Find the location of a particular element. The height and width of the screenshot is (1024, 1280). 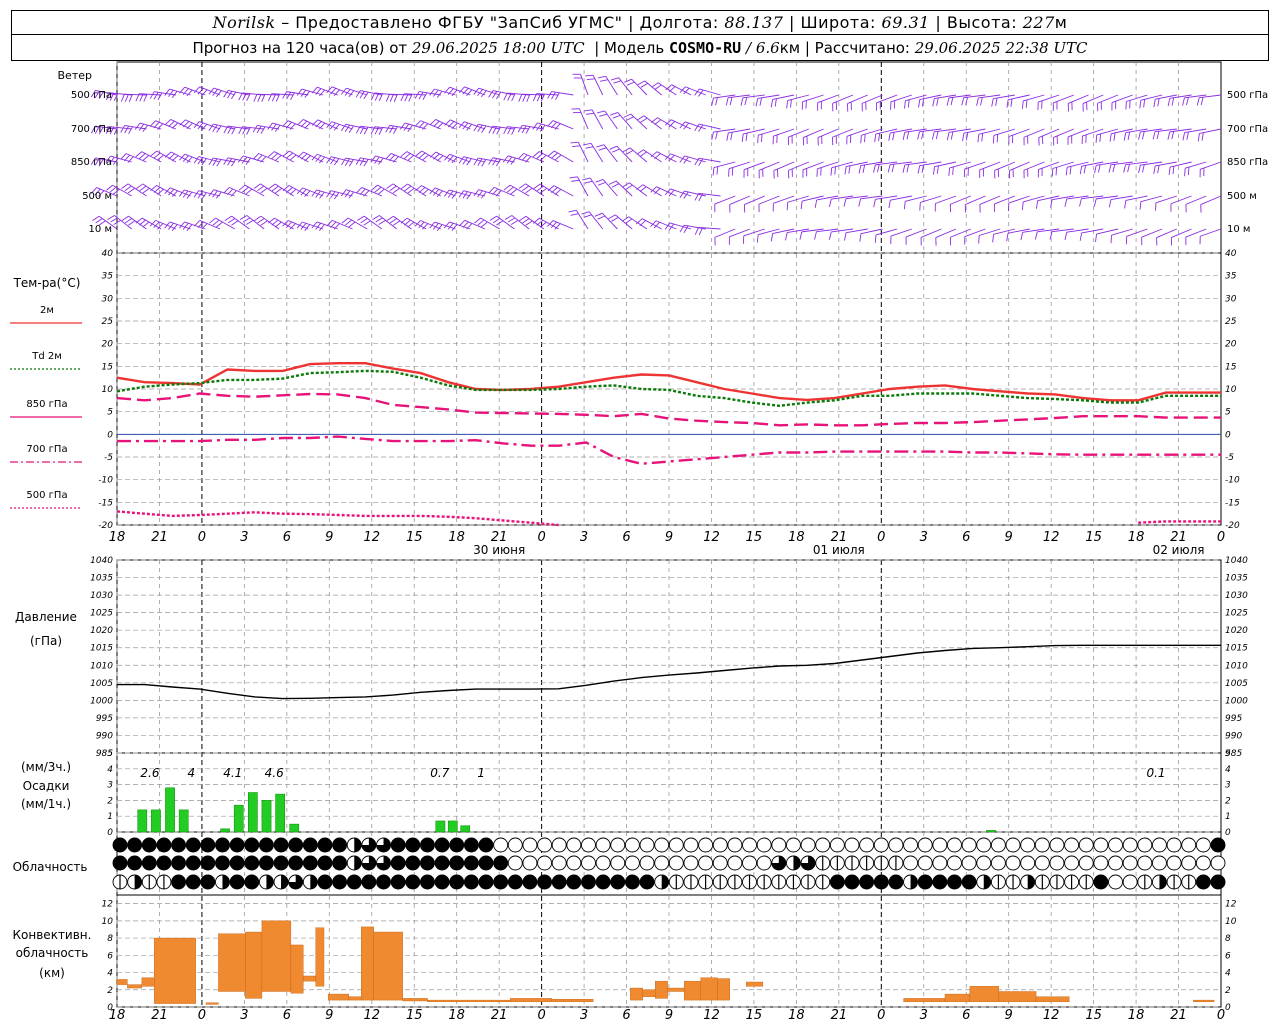

conv-ytick-left: 12 is located at coordinates (108, 905).